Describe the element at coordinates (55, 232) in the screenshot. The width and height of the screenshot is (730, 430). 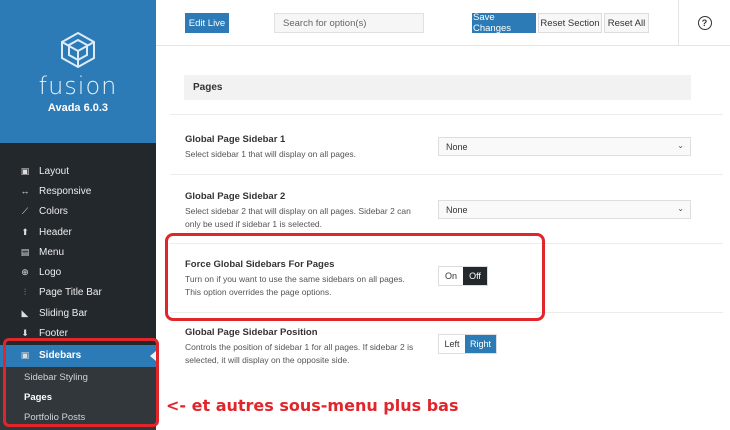
I see `sidebar-item-label: Header` at that location.